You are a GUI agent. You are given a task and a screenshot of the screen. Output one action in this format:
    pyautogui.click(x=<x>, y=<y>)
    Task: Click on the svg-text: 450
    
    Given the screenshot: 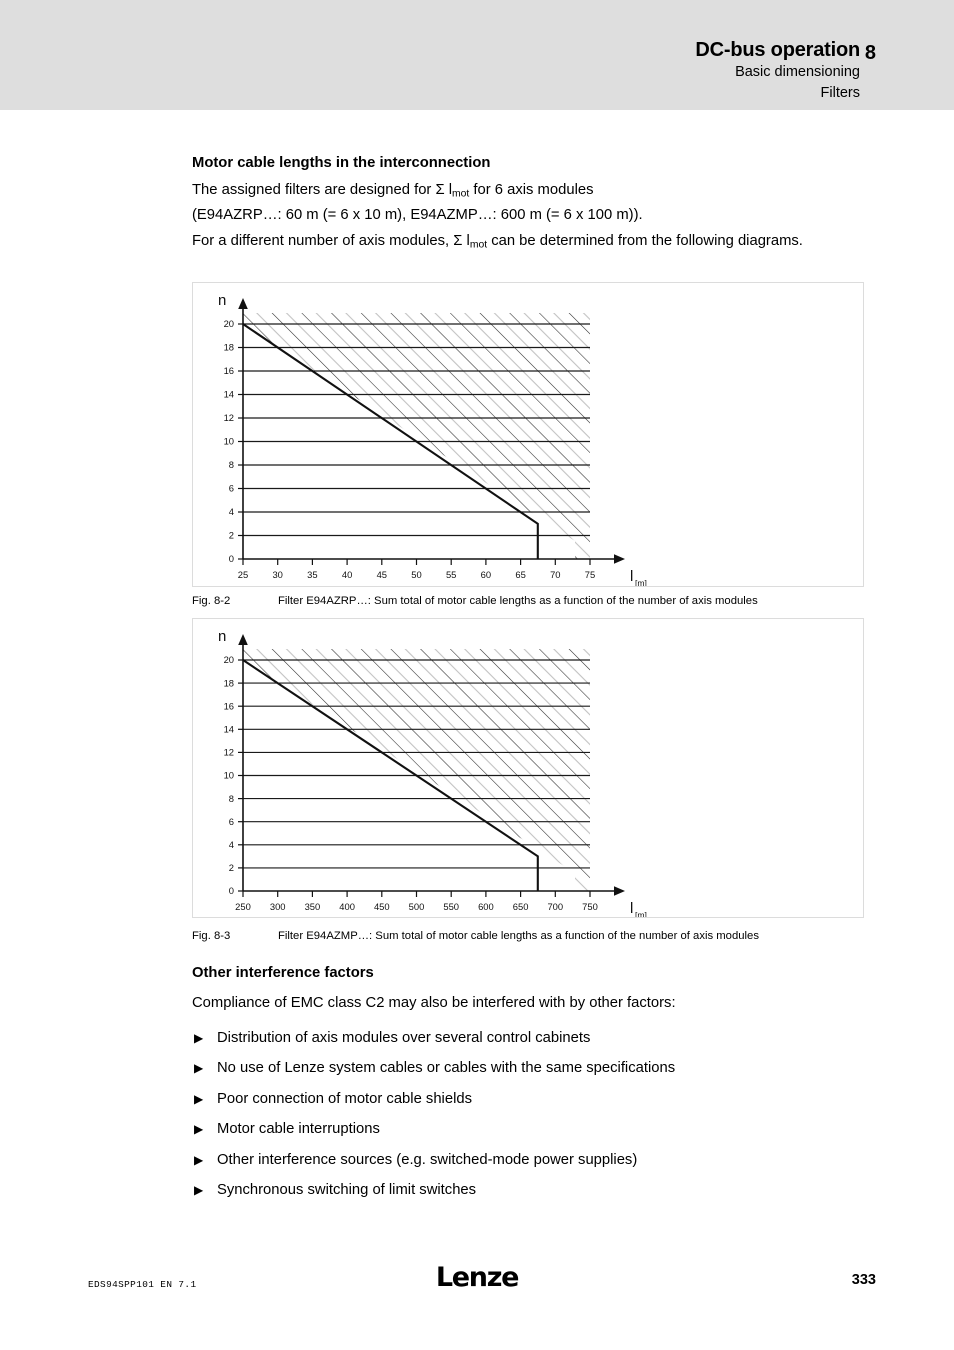 What is the action you would take?
    pyautogui.click(x=382, y=906)
    